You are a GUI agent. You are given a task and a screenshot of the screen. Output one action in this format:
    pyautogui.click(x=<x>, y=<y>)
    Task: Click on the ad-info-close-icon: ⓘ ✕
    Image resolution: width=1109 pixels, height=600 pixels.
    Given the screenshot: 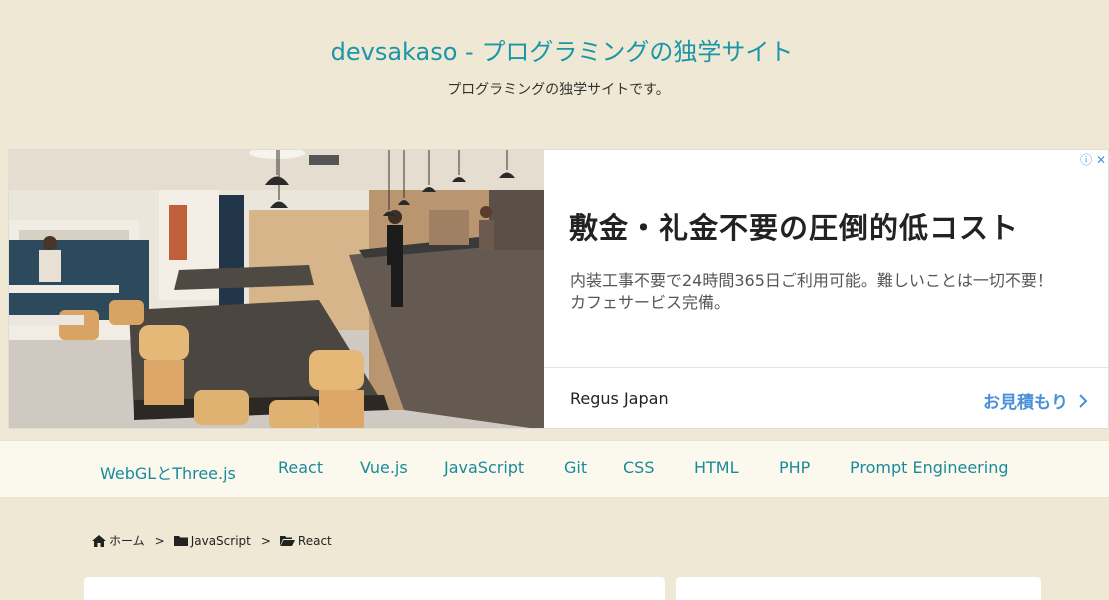 What is the action you would take?
    pyautogui.click(x=1093, y=159)
    